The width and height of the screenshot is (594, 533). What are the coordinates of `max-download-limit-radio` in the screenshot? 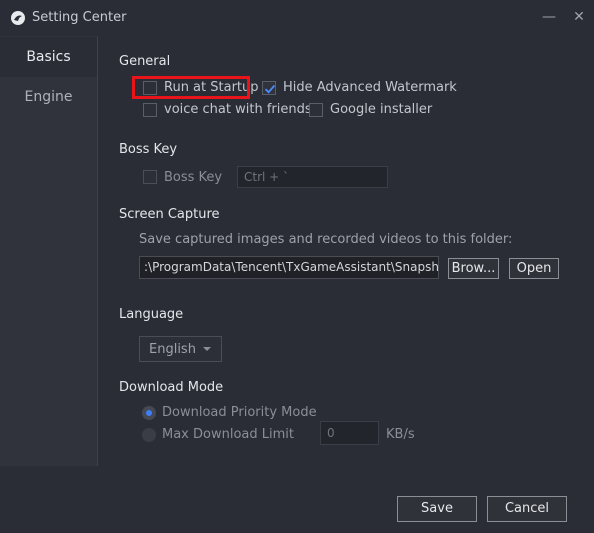 It's located at (149, 435).